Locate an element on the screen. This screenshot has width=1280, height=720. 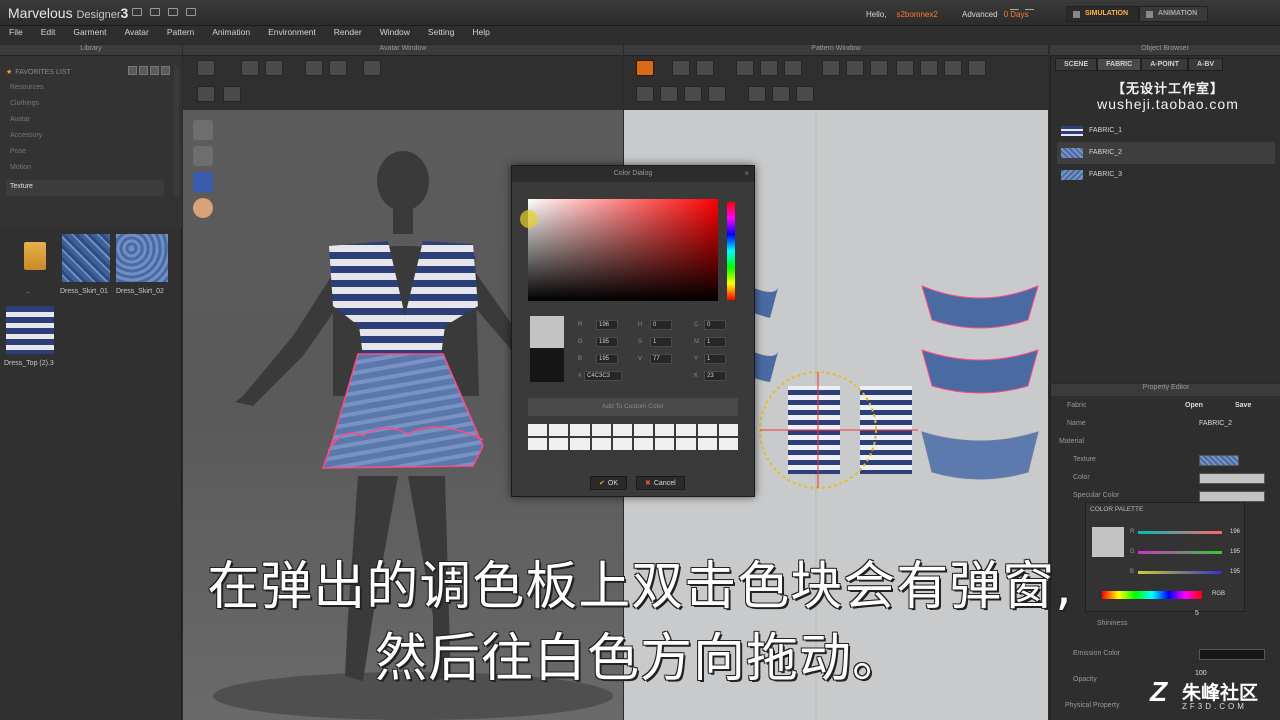
red-value: 196 is located at coordinates (1235, 532).